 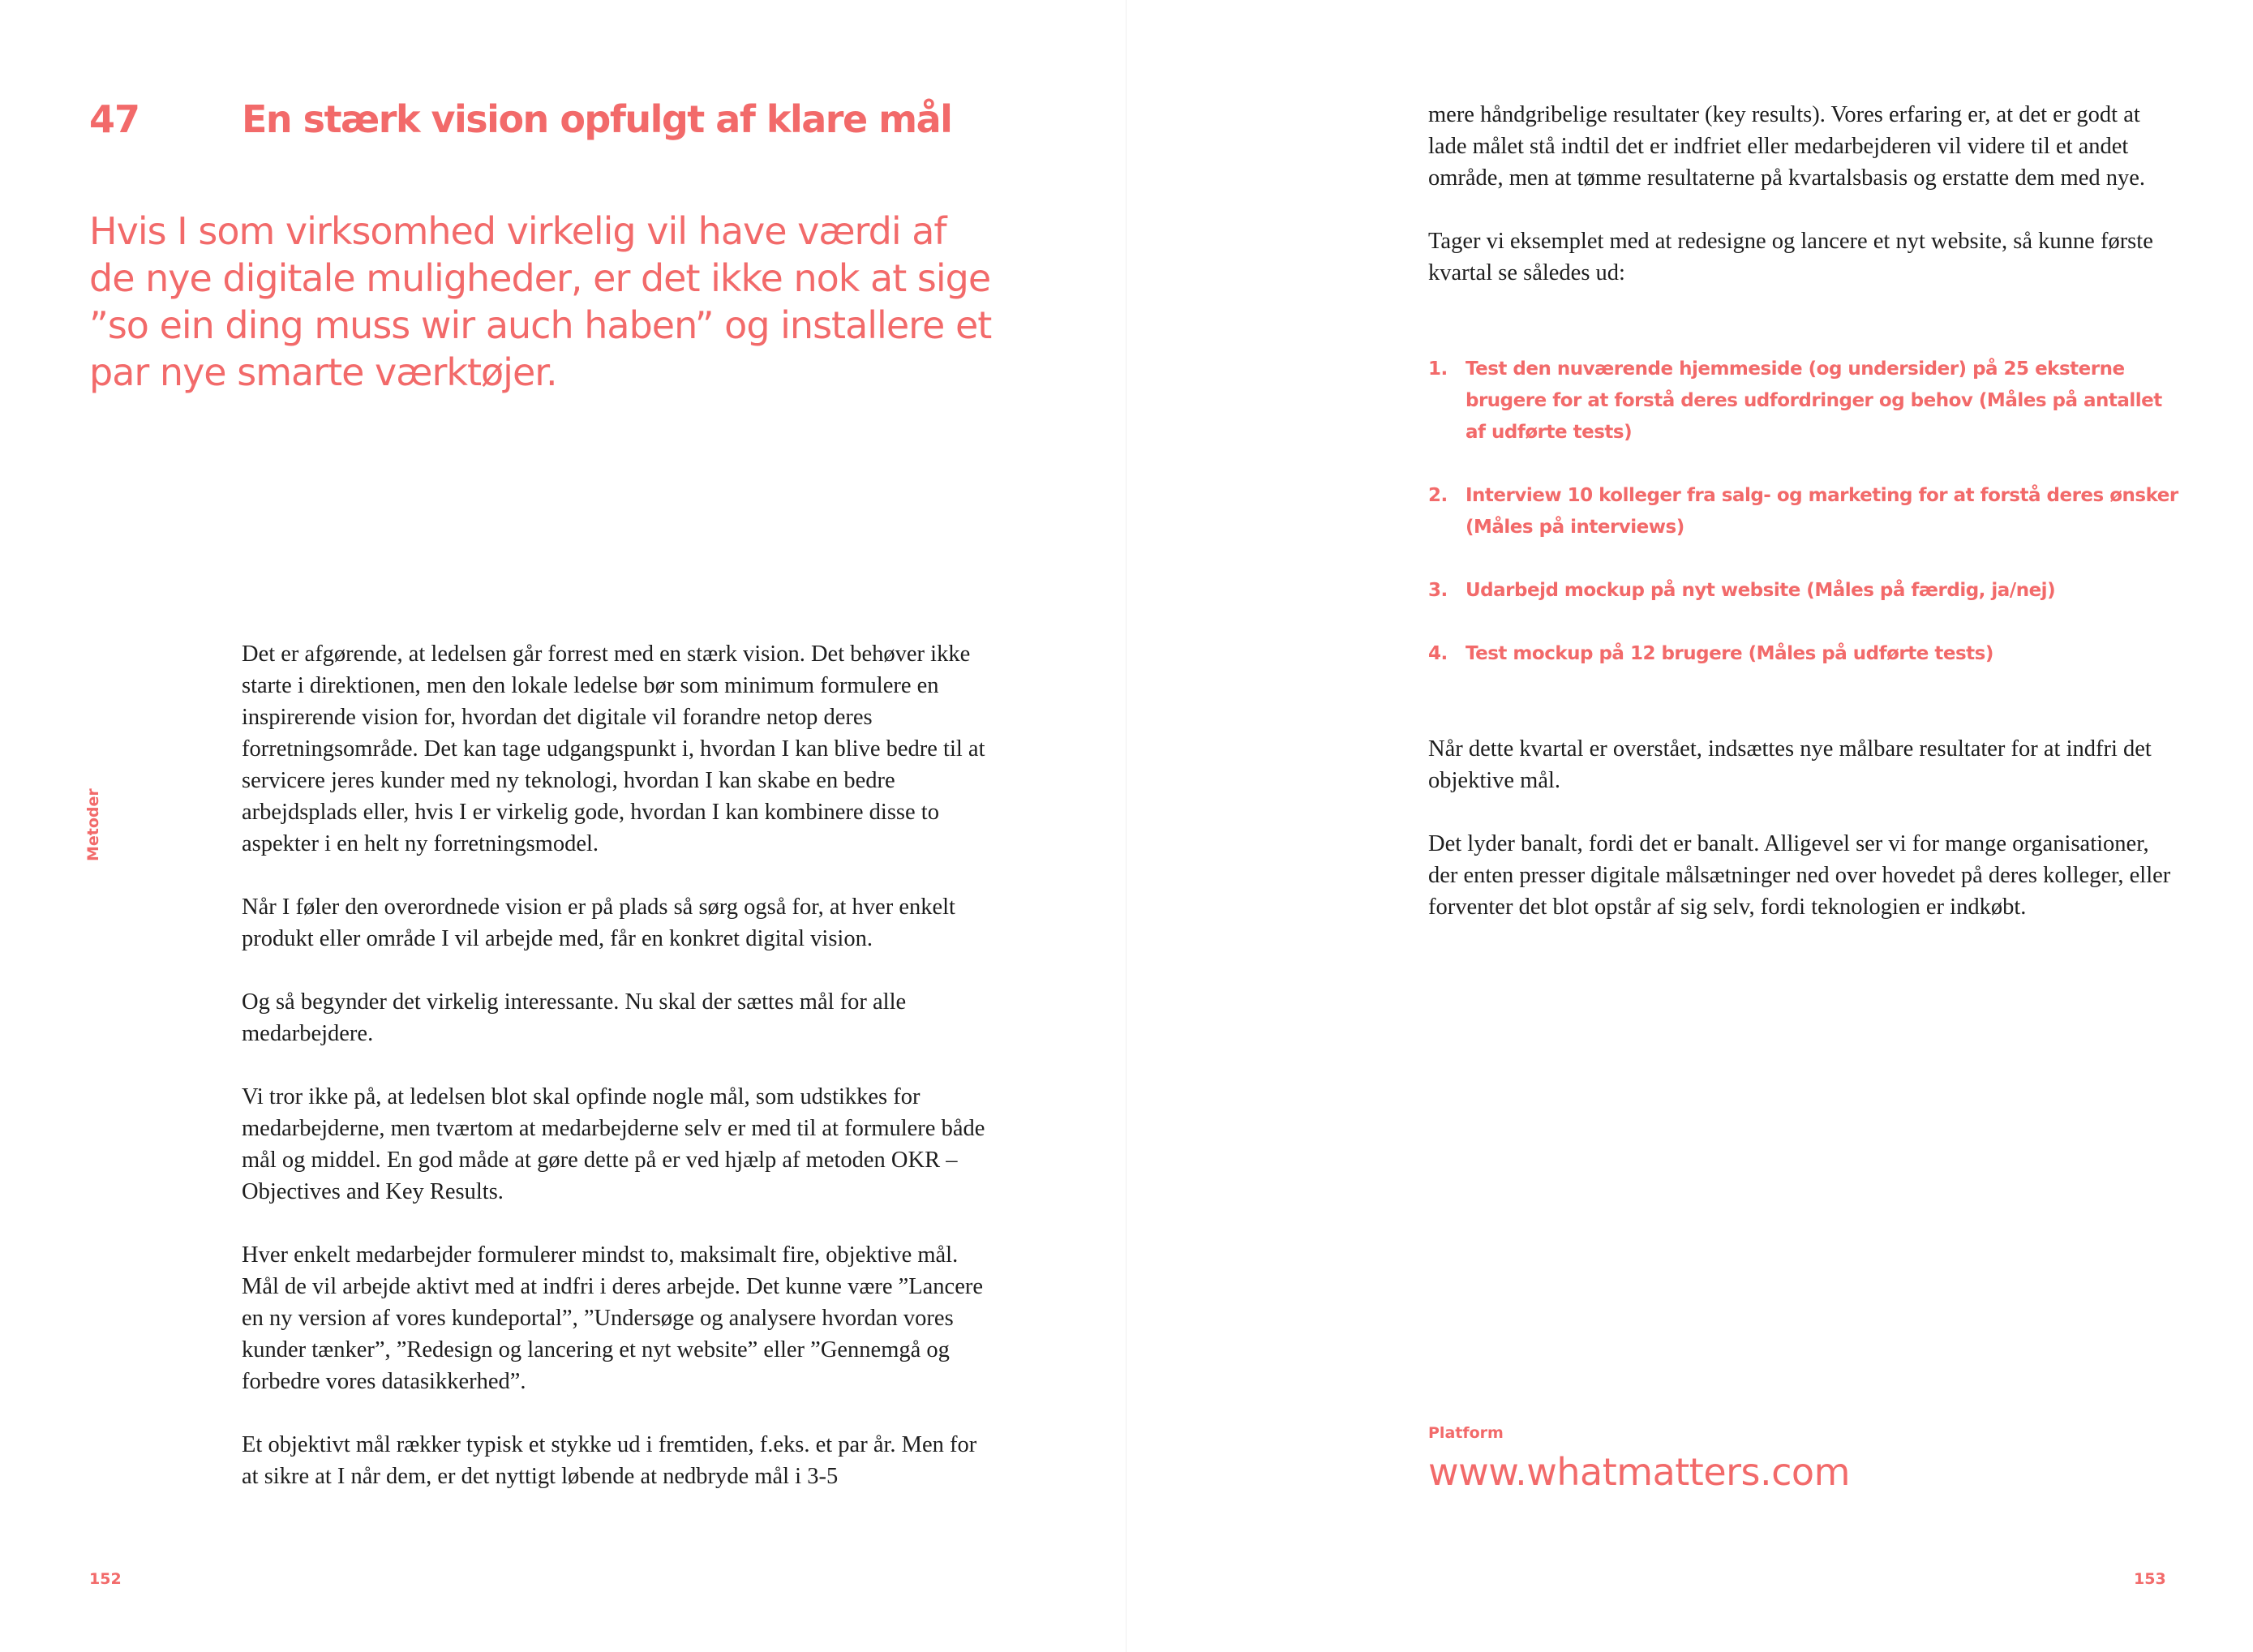 What do you see at coordinates (1639, 1472) in the screenshot?
I see `platform-url: www.whatmatters.com` at bounding box center [1639, 1472].